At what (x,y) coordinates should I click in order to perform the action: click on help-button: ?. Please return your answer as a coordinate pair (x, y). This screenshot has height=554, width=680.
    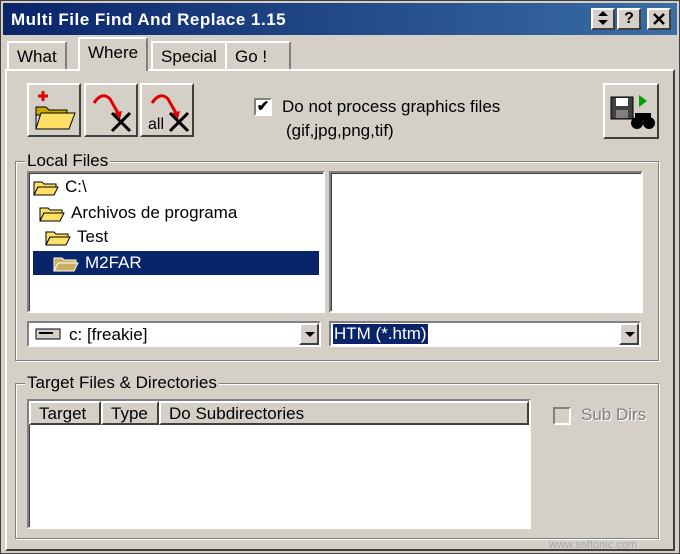
    Looking at the image, I should click on (629, 19).